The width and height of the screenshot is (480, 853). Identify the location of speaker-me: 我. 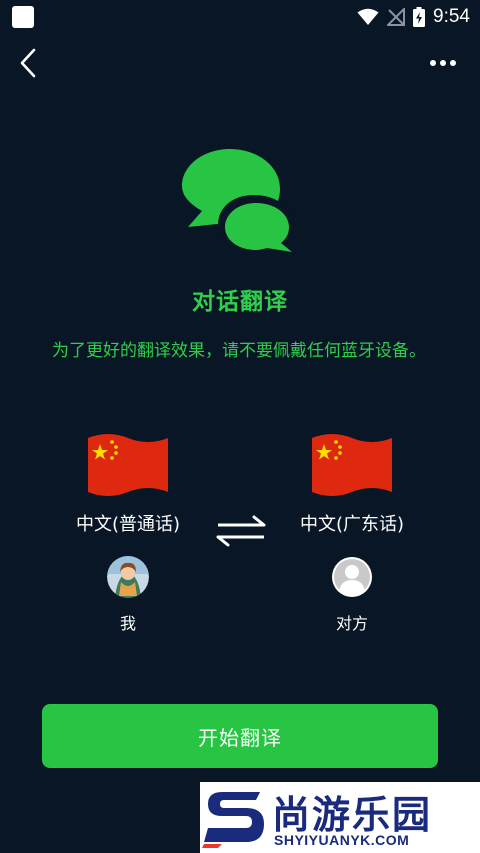
(128, 595).